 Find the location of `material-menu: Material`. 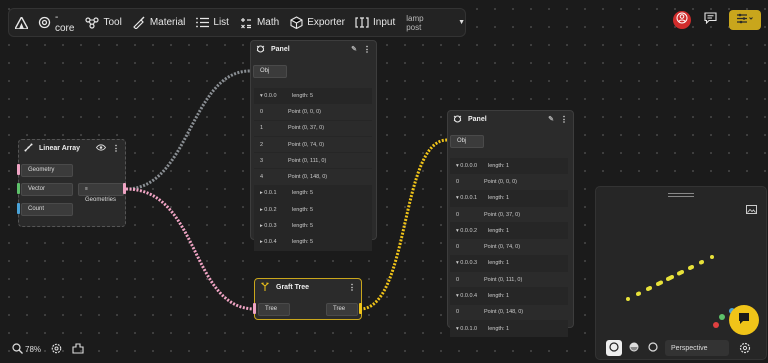

material-menu: Material is located at coordinates (159, 22).